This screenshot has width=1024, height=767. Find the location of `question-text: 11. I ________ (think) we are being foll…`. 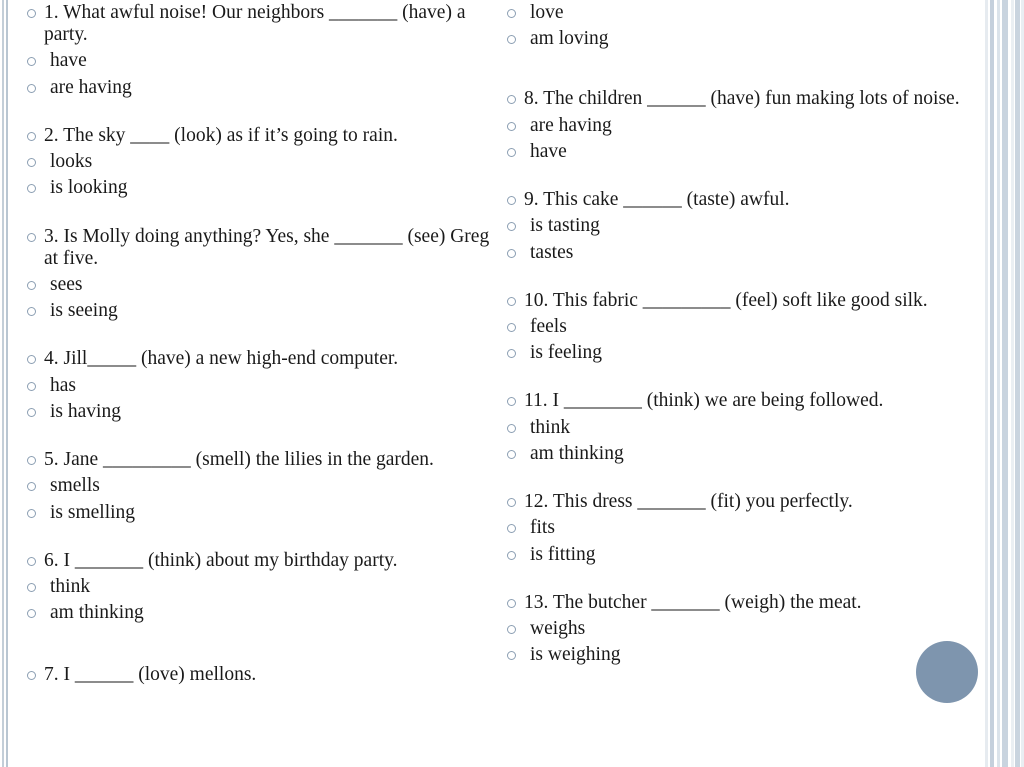

question-text: 11. I ________ (think) we are being foll… is located at coordinates (704, 401).